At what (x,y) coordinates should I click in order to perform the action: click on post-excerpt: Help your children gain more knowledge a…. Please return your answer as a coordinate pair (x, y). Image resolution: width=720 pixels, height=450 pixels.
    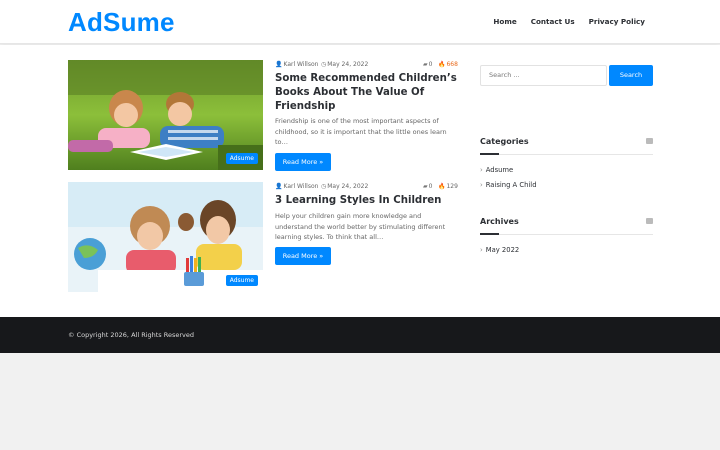
    Looking at the image, I should click on (360, 227).